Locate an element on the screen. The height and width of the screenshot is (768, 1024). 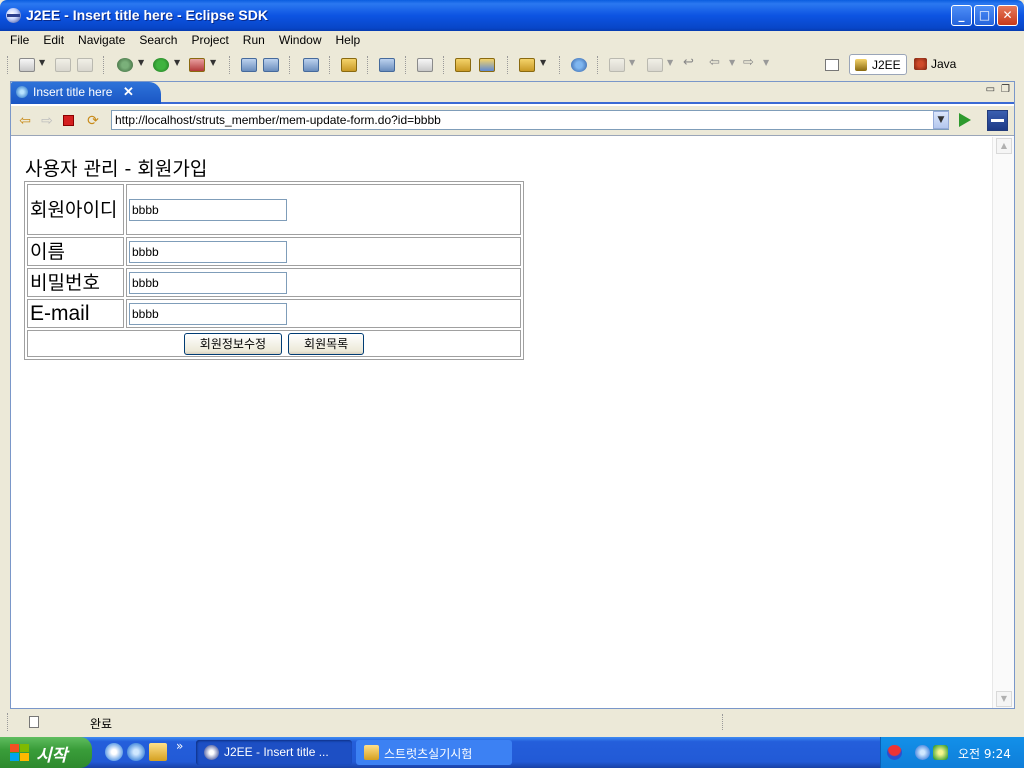
form-row-password: 비밀번호 is located at coordinates (274, 282).